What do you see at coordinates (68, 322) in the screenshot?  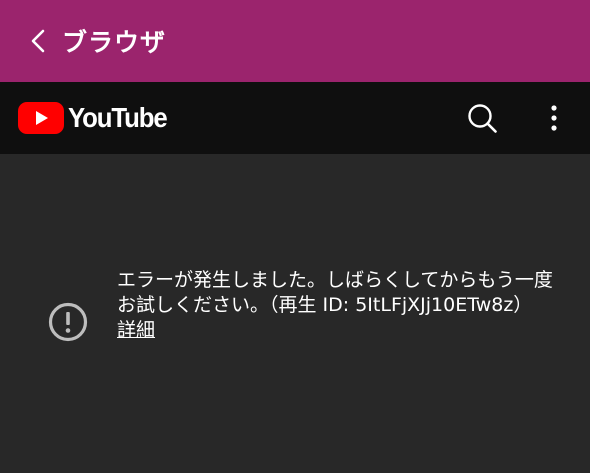 I see `error-outline-icon` at bounding box center [68, 322].